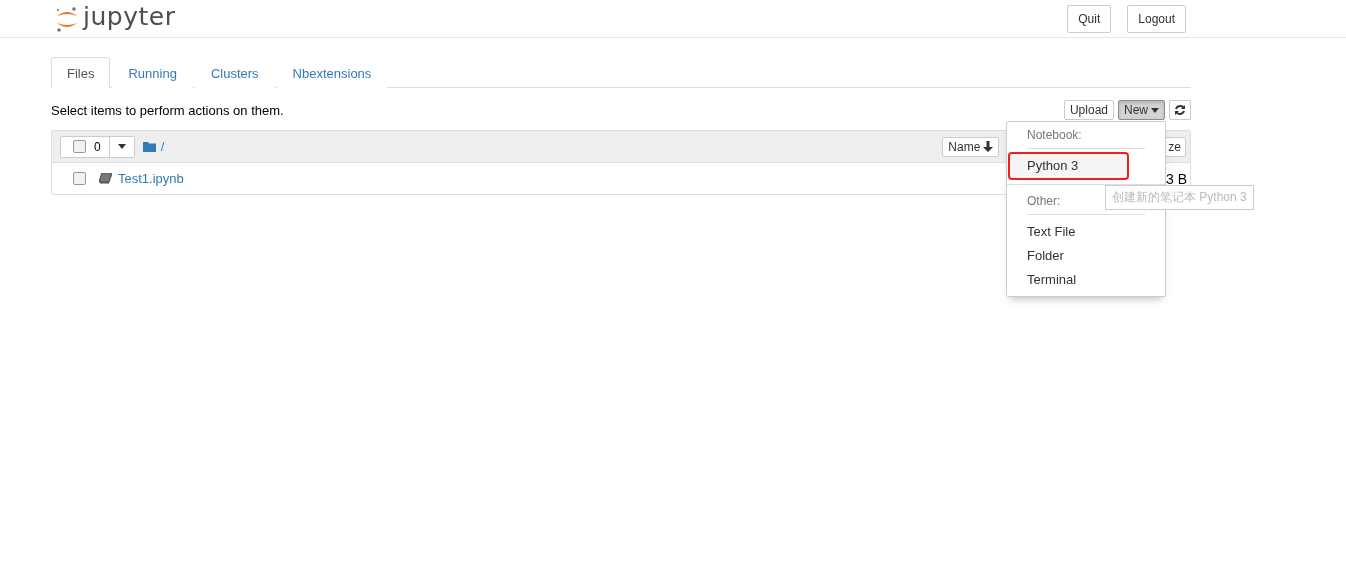 This screenshot has height=577, width=1346. Describe the element at coordinates (1179, 197) in the screenshot. I see `tooltip: 创建新的笔记本 Python 3` at that location.